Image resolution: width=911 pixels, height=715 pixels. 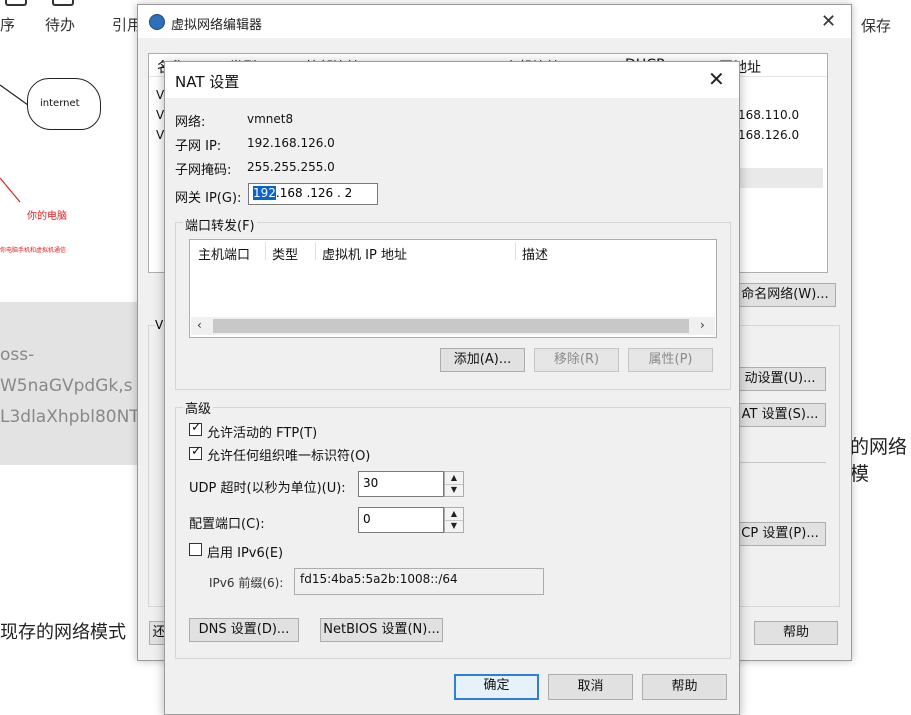 What do you see at coordinates (246, 583) in the screenshot?
I see `ipv6-prefix-label: IPv6 前缀(6):` at bounding box center [246, 583].